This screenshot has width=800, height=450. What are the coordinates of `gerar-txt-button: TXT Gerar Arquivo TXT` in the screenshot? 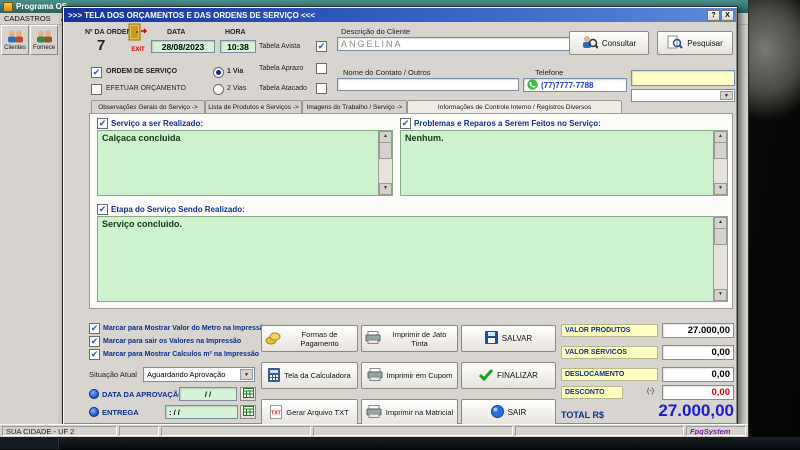 It's located at (309, 412).